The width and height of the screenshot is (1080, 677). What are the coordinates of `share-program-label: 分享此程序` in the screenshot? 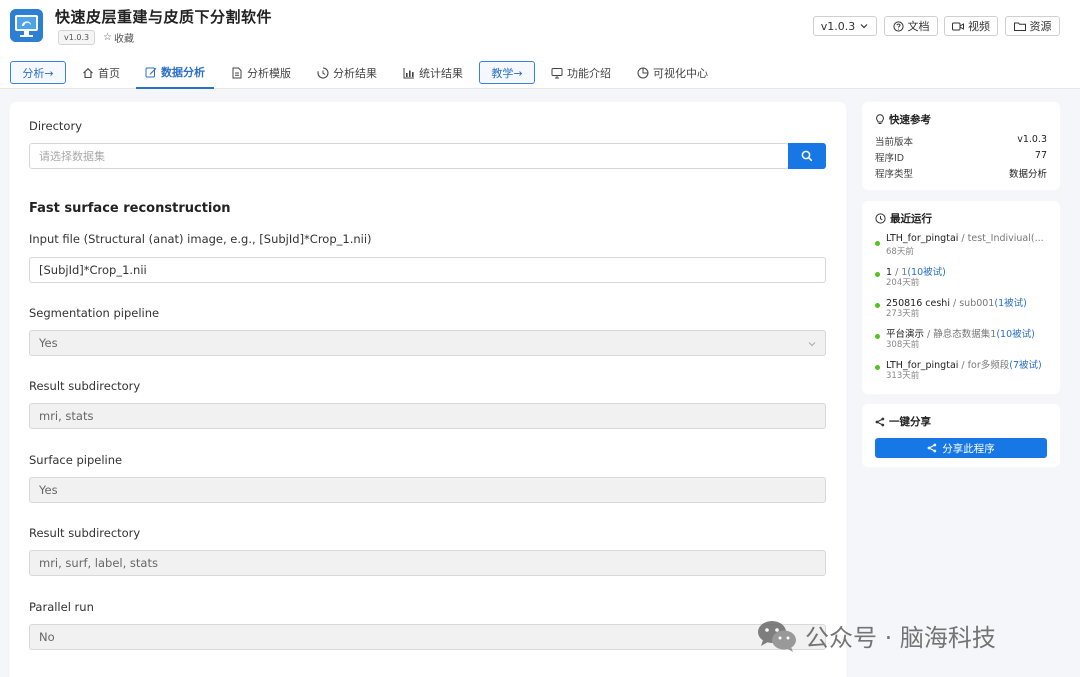 It's located at (968, 448).